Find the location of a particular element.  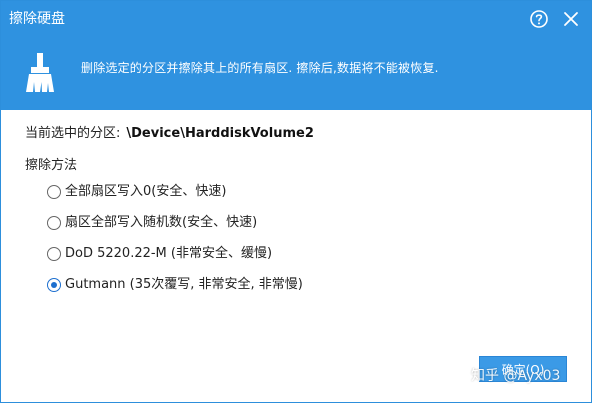

title-bar: 擦除硬盘 is located at coordinates (296, 19).